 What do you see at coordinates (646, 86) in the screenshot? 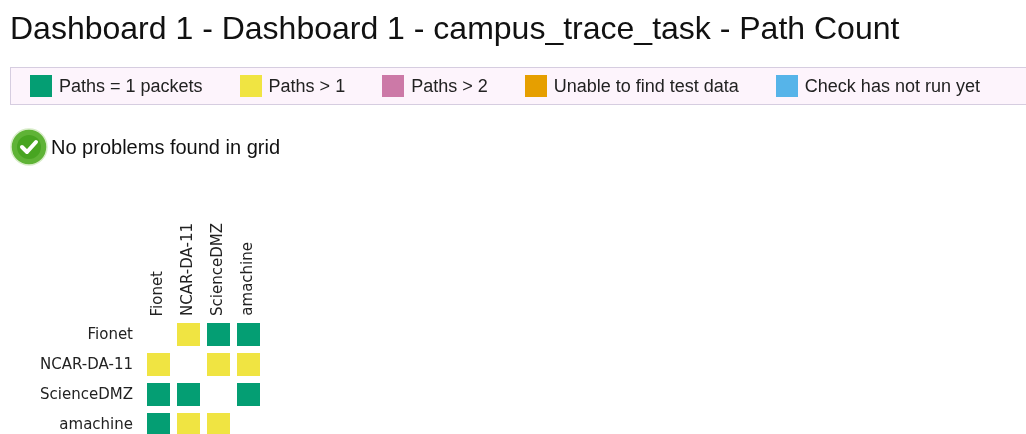
I see `legend-label: Unable to find test data` at bounding box center [646, 86].